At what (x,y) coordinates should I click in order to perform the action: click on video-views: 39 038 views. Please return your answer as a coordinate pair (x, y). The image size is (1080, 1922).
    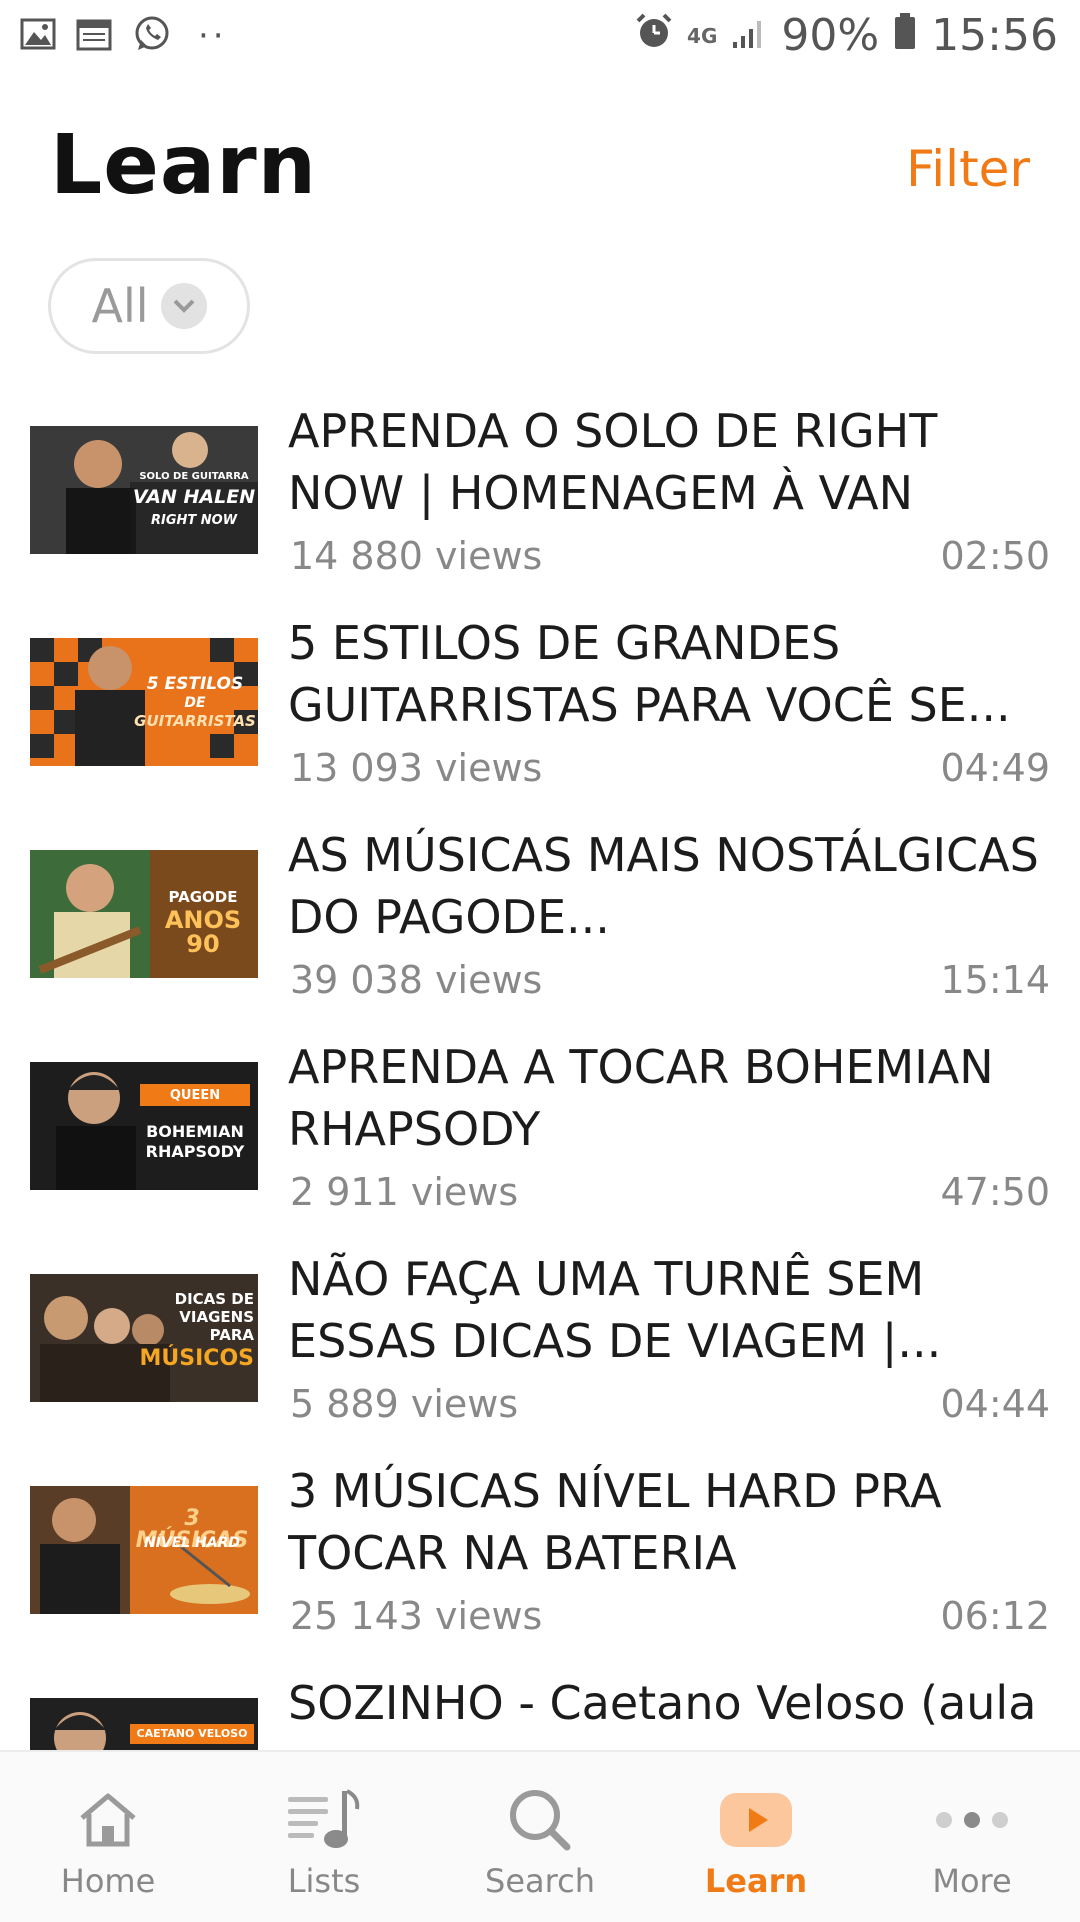
    Looking at the image, I should click on (416, 980).